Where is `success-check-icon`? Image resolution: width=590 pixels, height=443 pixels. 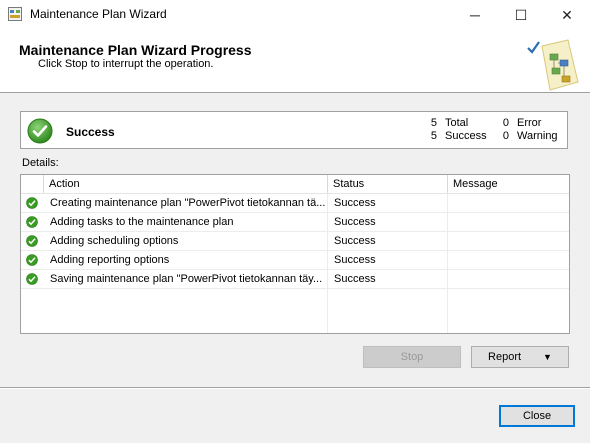
success-check-icon is located at coordinates (40, 131).